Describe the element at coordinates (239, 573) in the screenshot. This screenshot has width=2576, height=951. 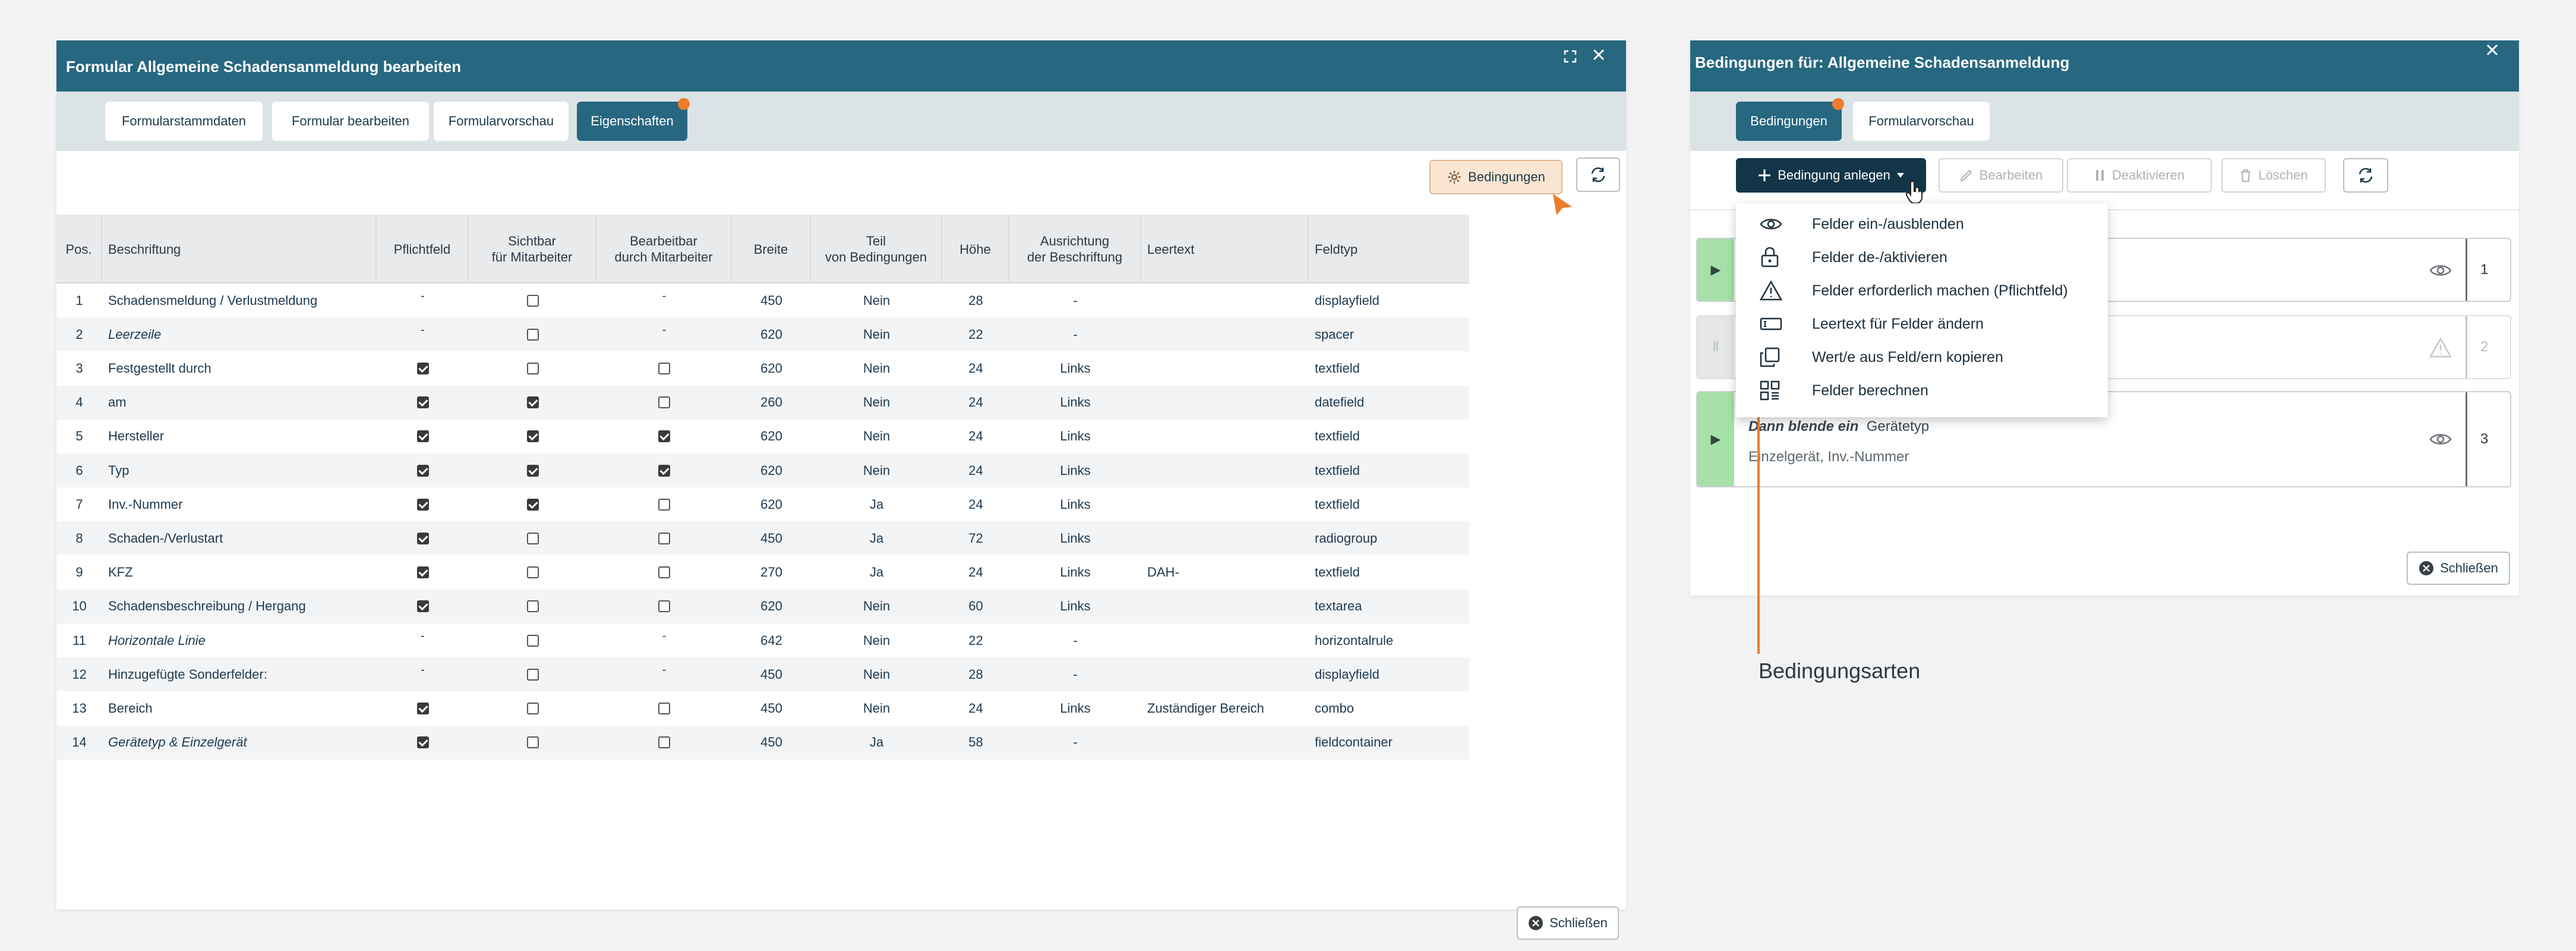
I see `cell-label-wrap: KFZ` at that location.